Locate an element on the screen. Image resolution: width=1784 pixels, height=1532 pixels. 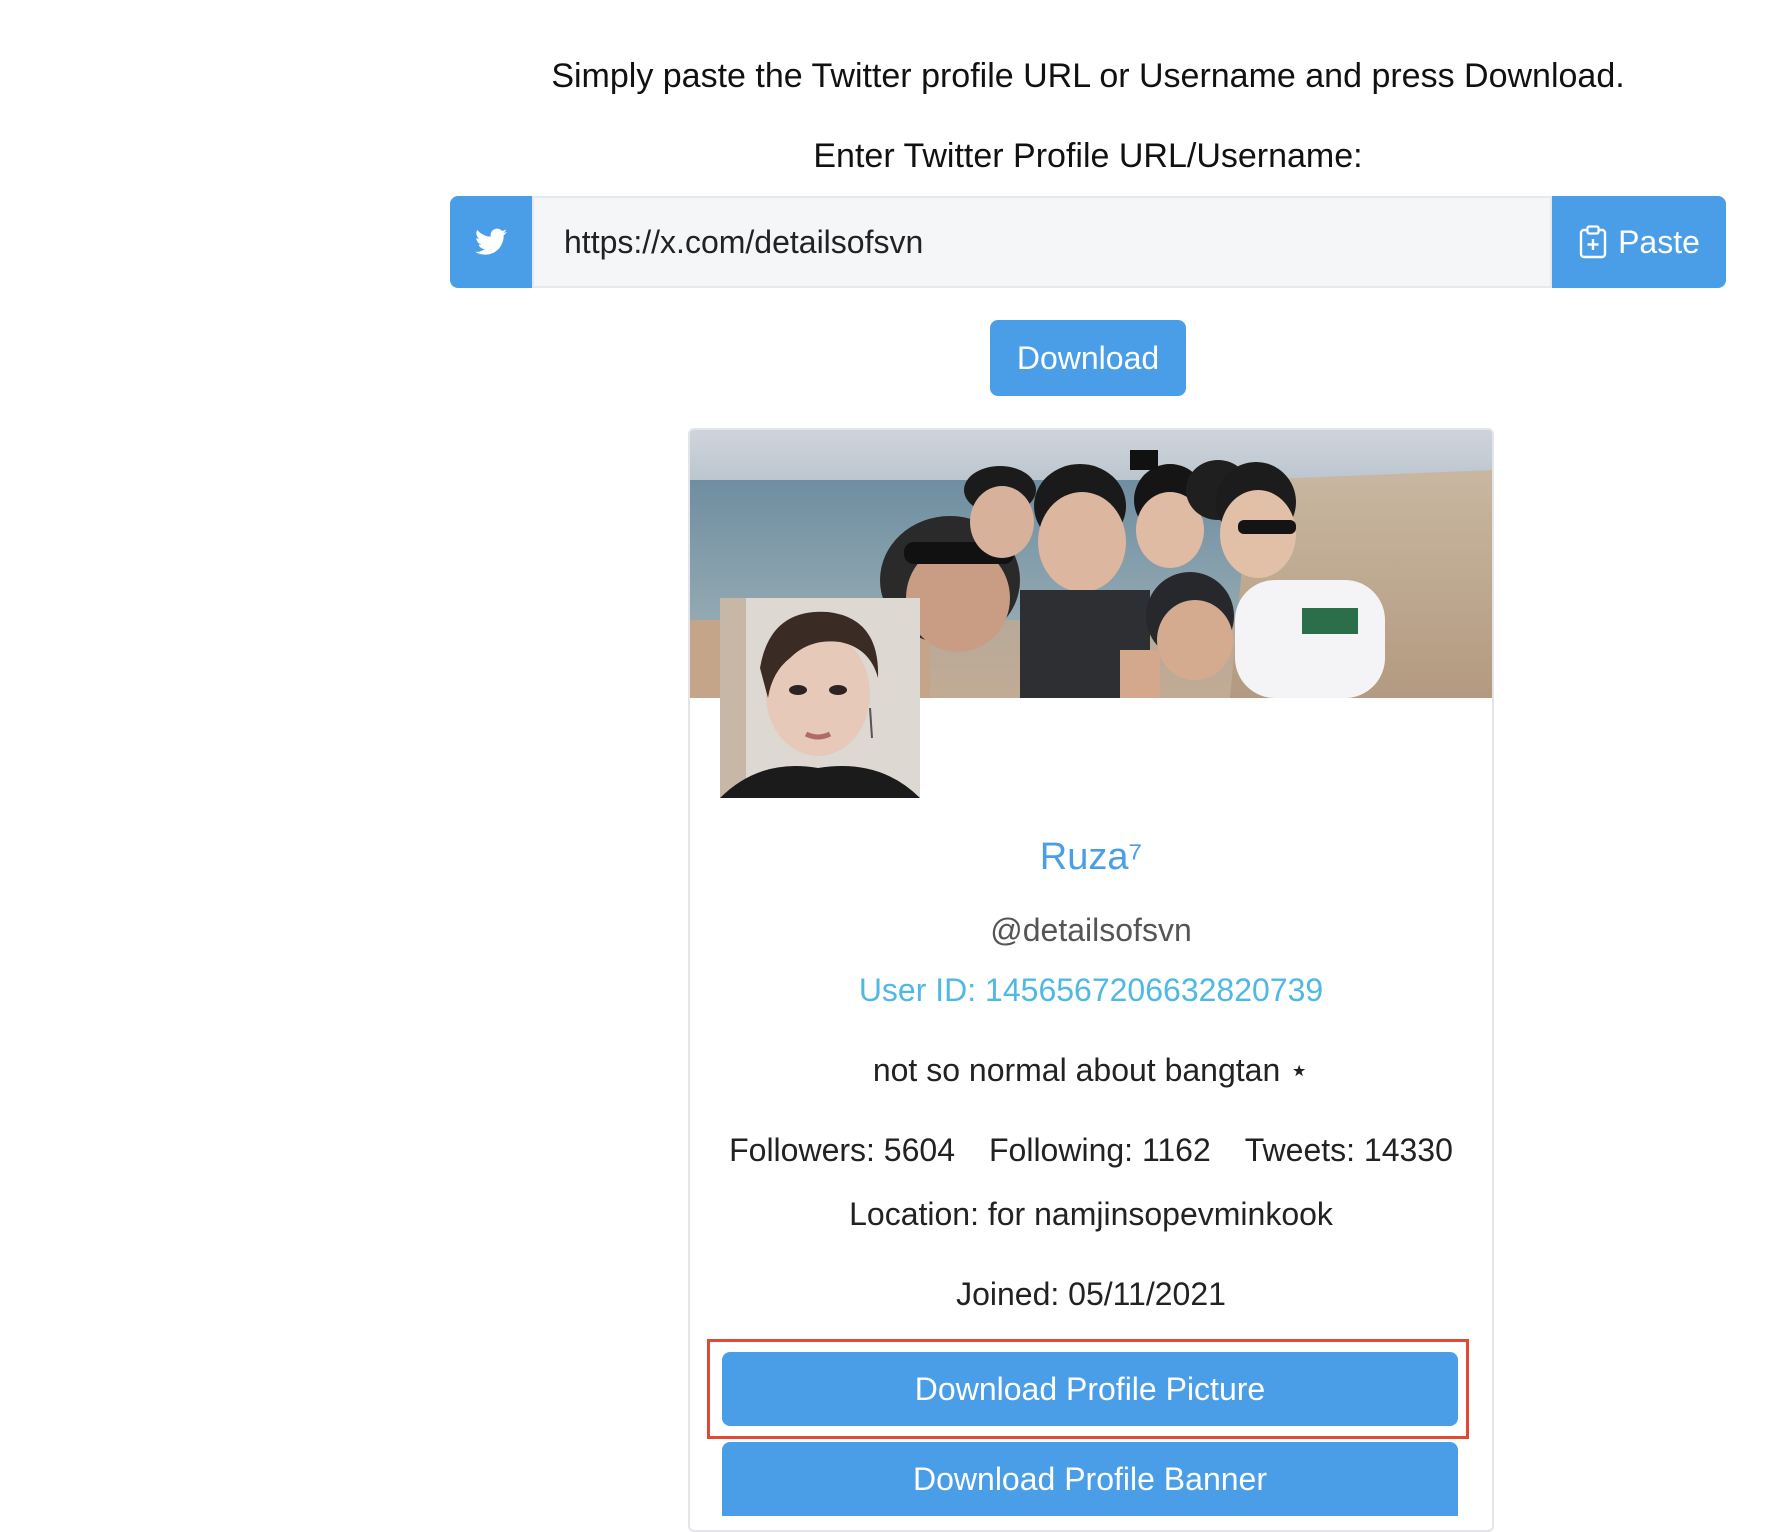
profile-location: Location: for namjinsopevminkook is located at coordinates (1091, 1214).